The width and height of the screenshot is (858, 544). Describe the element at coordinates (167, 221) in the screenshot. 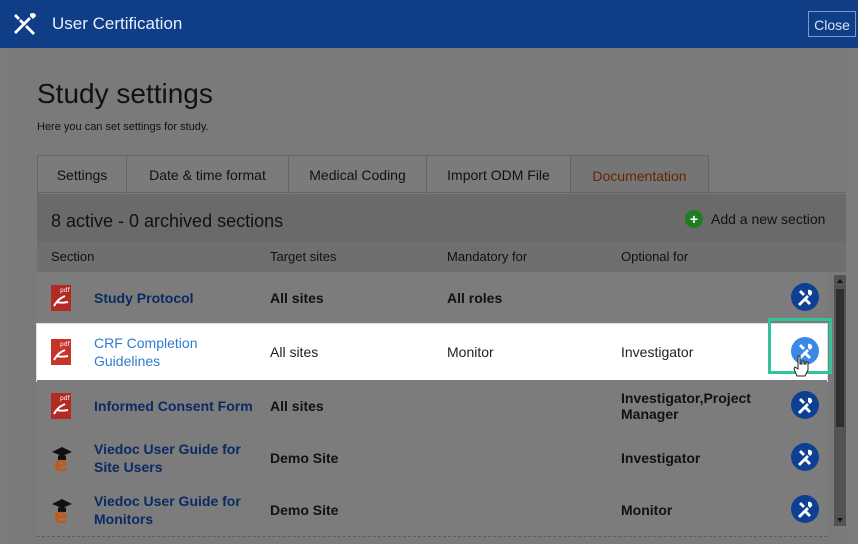

I see `section-count: 8 active - 0 archived sections` at that location.